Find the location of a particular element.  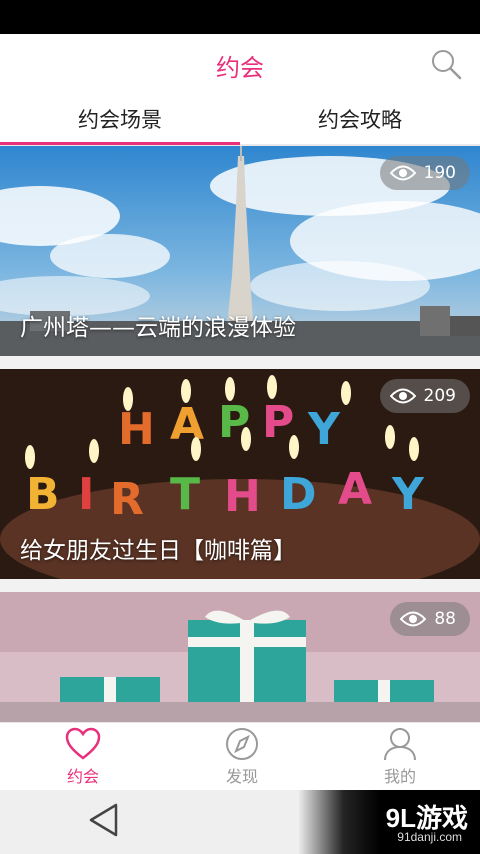

svg-text: D is located at coordinates (298, 494).